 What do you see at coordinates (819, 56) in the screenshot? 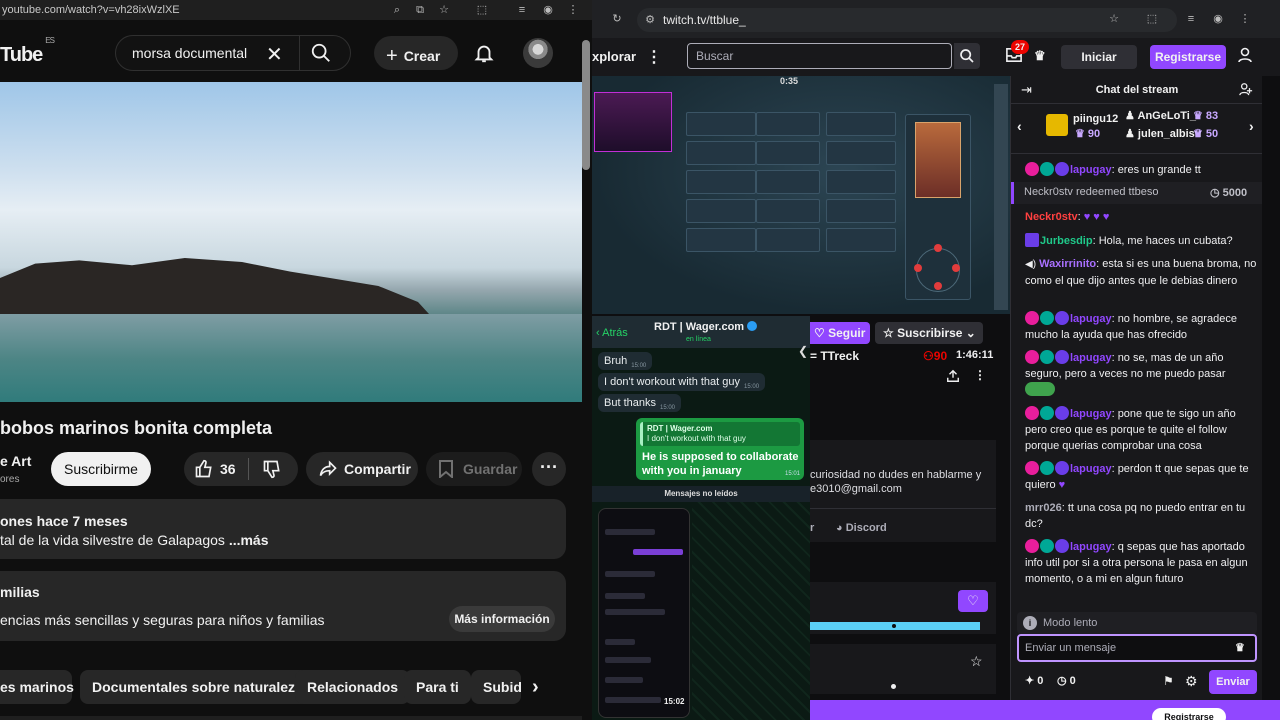
I see `search-input: Buscar` at bounding box center [819, 56].